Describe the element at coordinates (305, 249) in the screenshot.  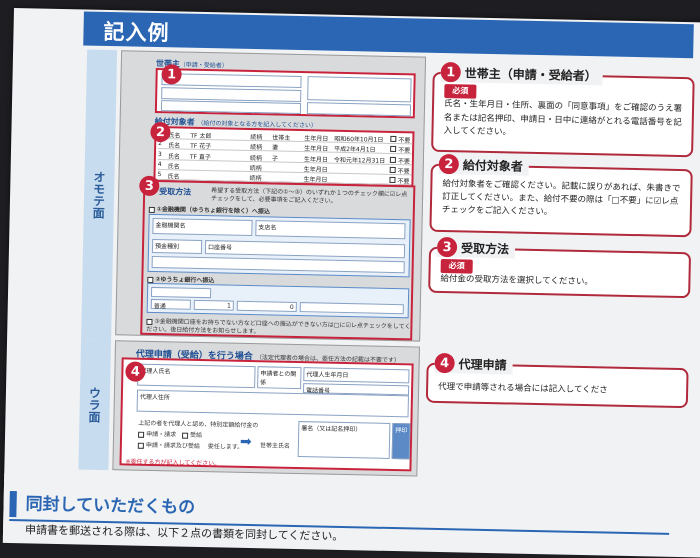
I see `account-number-field: 口座番号` at that location.